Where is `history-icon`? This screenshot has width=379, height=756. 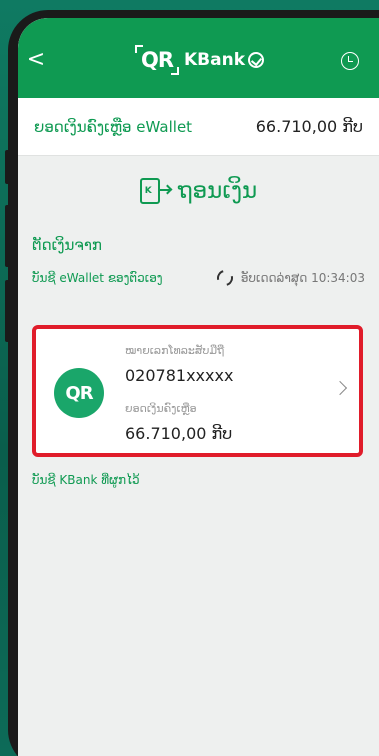
history-icon is located at coordinates (350, 61).